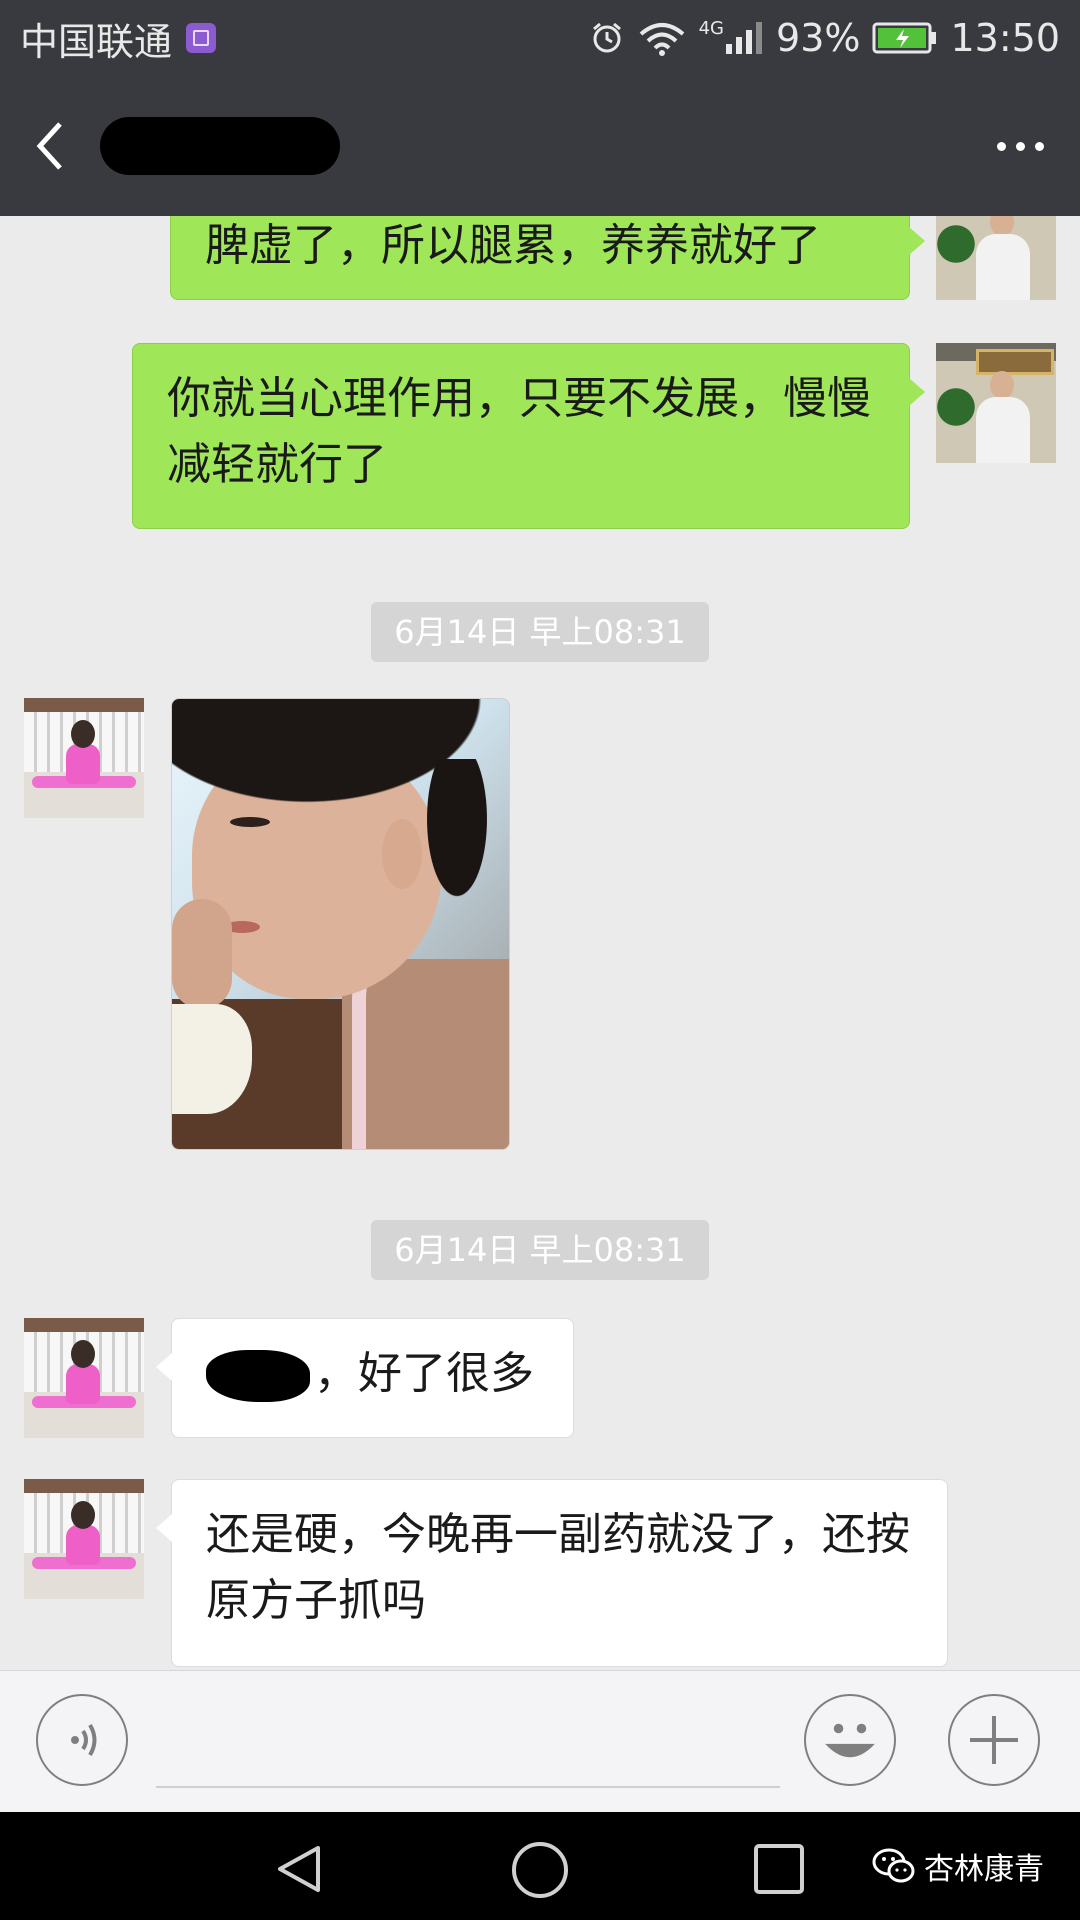 This screenshot has height=1920, width=1080. I want to click on emoji-button, so click(850, 1740).